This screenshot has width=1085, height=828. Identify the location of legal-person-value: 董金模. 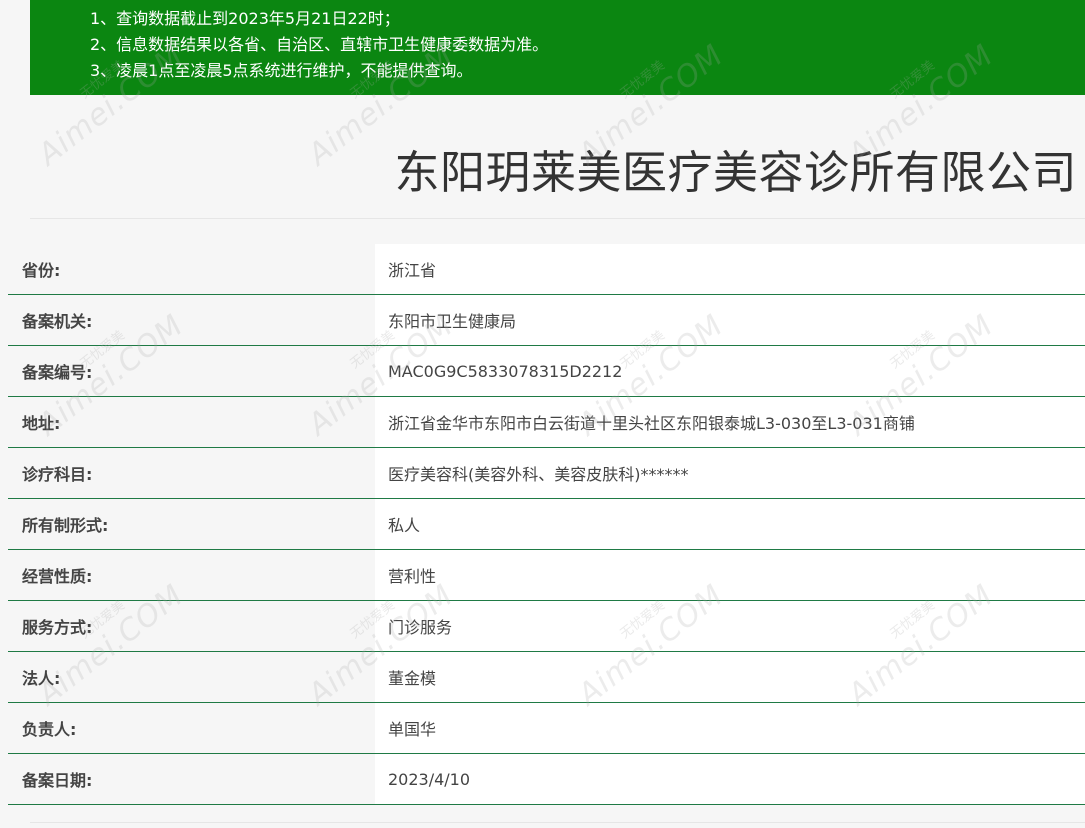
(730, 677).